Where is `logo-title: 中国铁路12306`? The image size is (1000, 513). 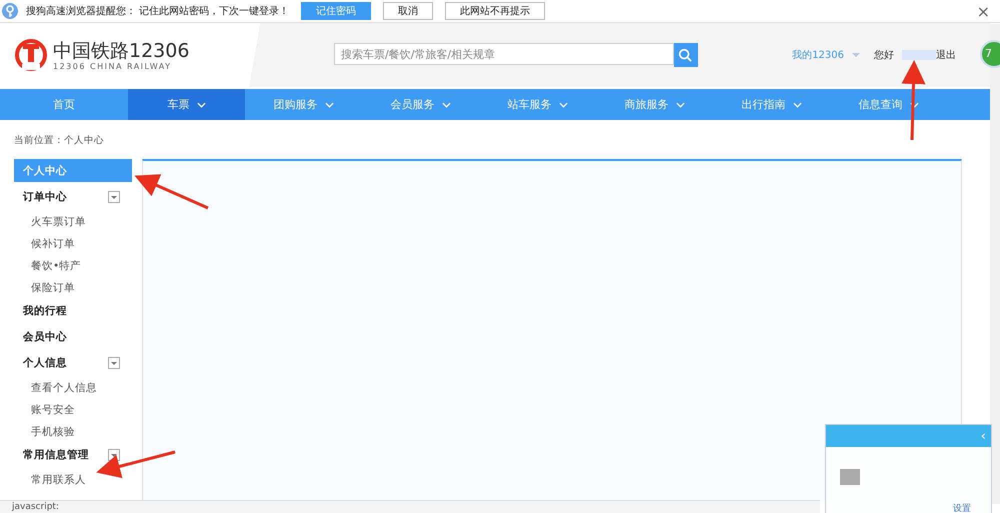 logo-title: 中国铁路12306 is located at coordinates (121, 51).